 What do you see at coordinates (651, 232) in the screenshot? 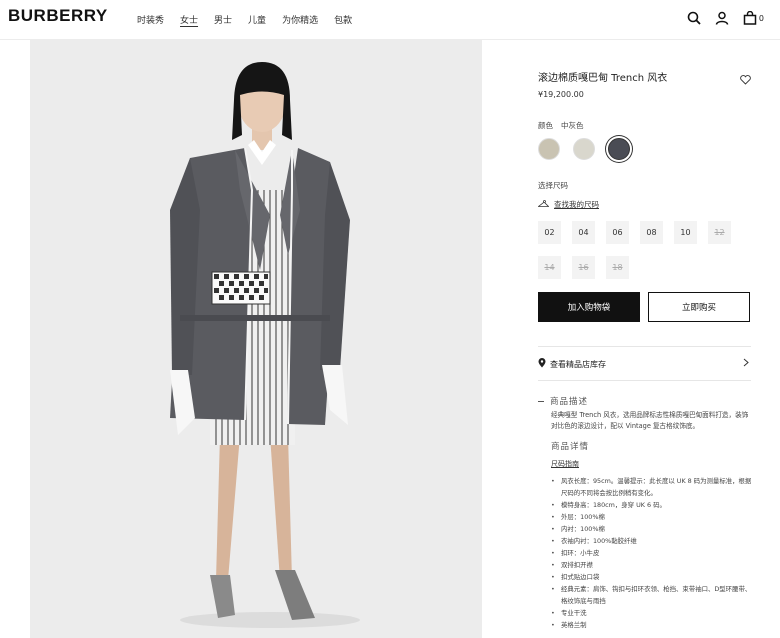
I see `size-option: 08` at bounding box center [651, 232].